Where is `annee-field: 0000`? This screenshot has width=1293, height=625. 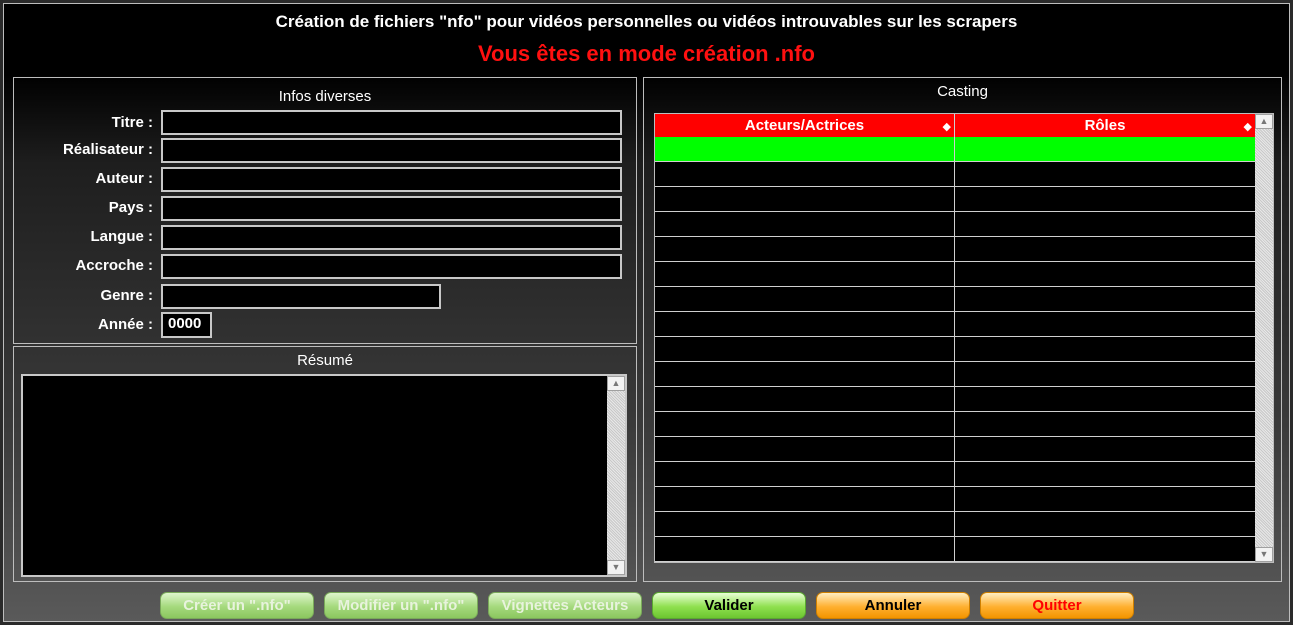 annee-field: 0000 is located at coordinates (186, 325).